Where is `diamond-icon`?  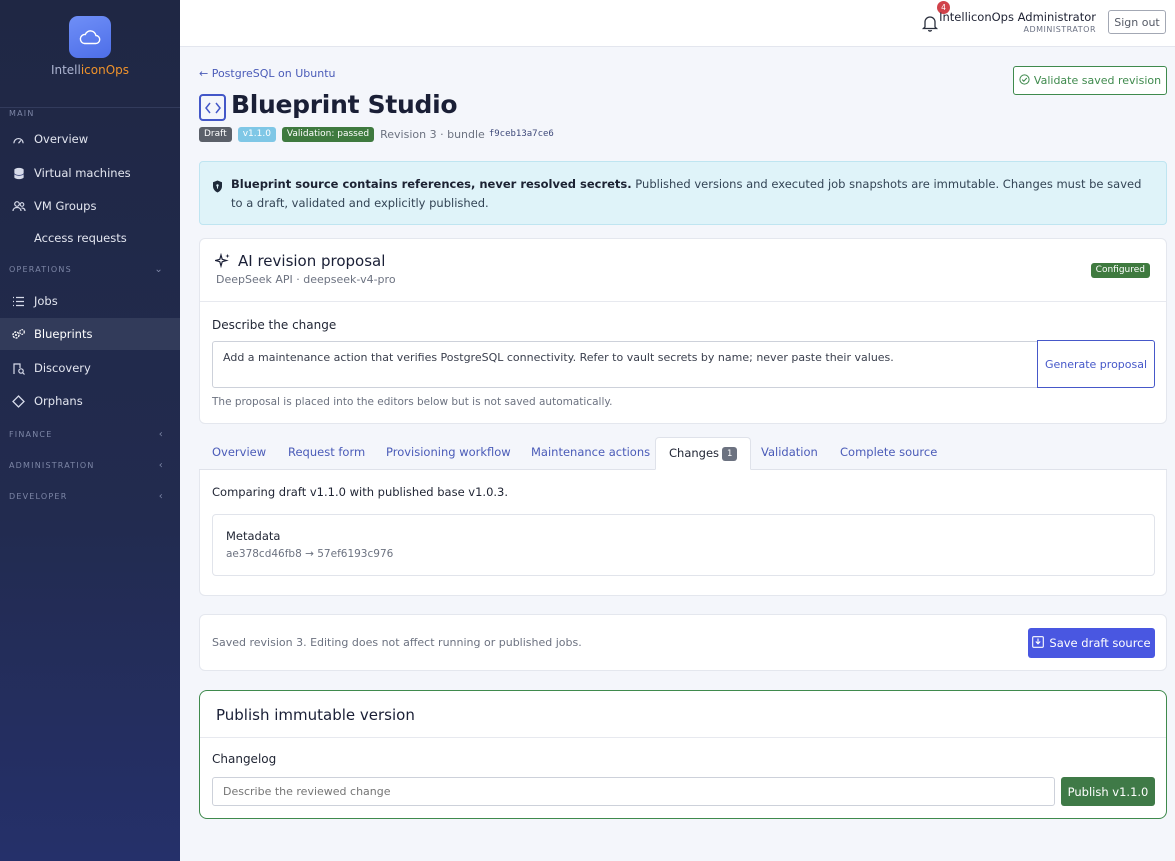 diamond-icon is located at coordinates (18, 401).